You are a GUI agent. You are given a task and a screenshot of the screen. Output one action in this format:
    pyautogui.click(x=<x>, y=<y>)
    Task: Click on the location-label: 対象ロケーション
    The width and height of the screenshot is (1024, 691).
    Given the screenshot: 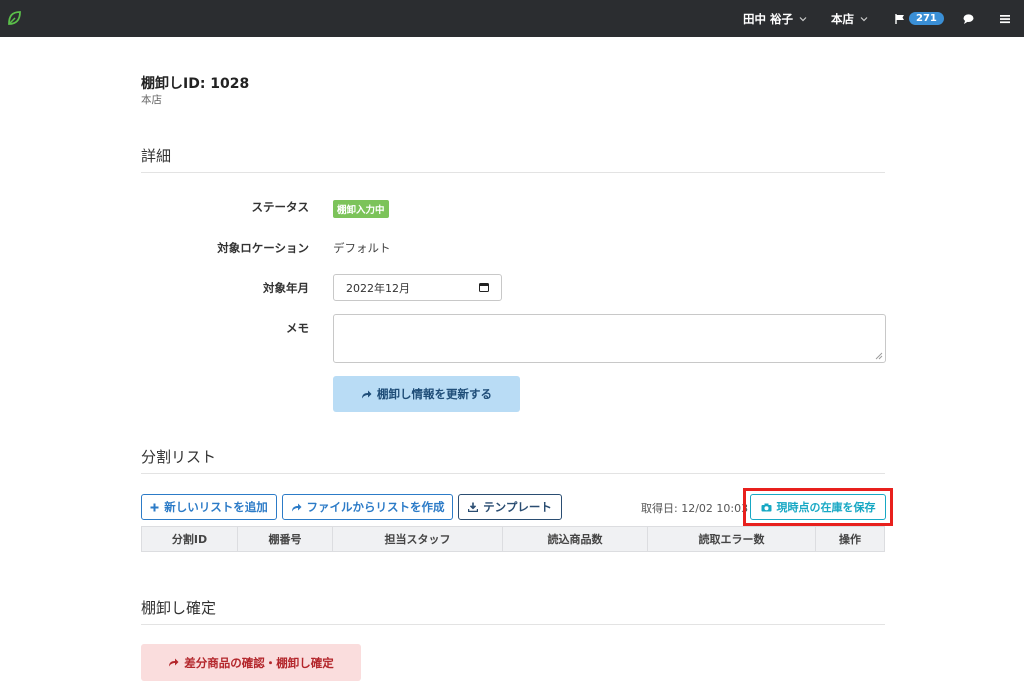 What is the action you would take?
    pyautogui.click(x=263, y=248)
    